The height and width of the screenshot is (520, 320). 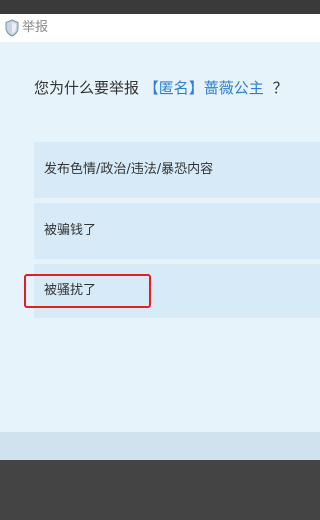 What do you see at coordinates (87, 88) in the screenshot?
I see `question-prefix: 您为什么要举报` at bounding box center [87, 88].